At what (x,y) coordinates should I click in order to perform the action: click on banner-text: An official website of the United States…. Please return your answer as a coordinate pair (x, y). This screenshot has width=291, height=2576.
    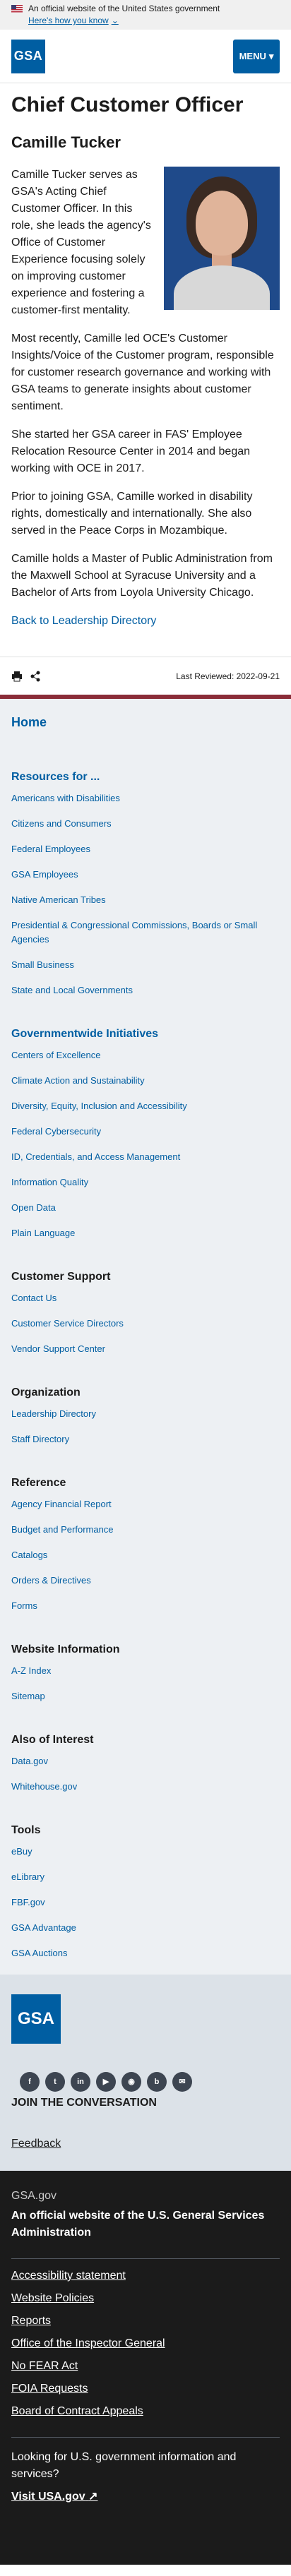
    Looking at the image, I should click on (124, 8).